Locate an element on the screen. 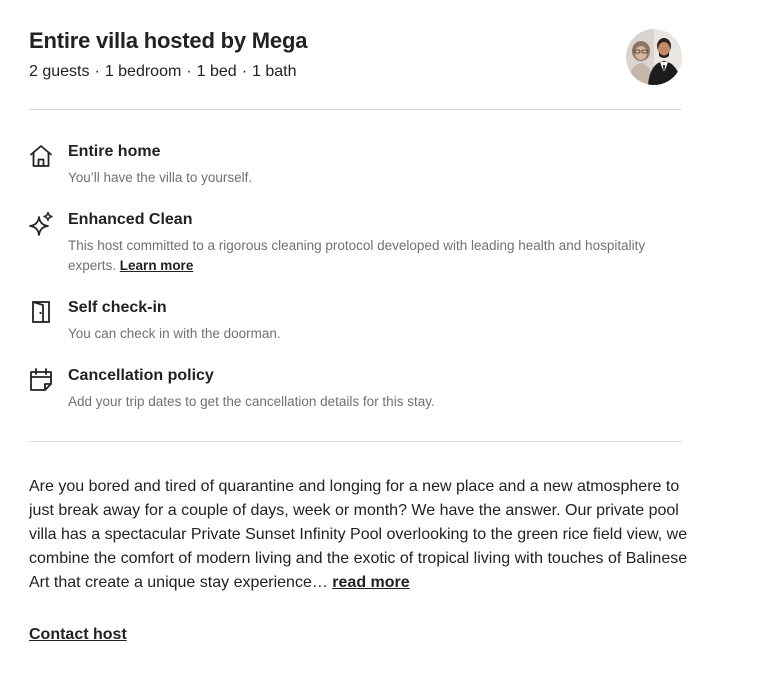 This screenshot has height=690, width=765. baths-count: 1 bath is located at coordinates (274, 71).